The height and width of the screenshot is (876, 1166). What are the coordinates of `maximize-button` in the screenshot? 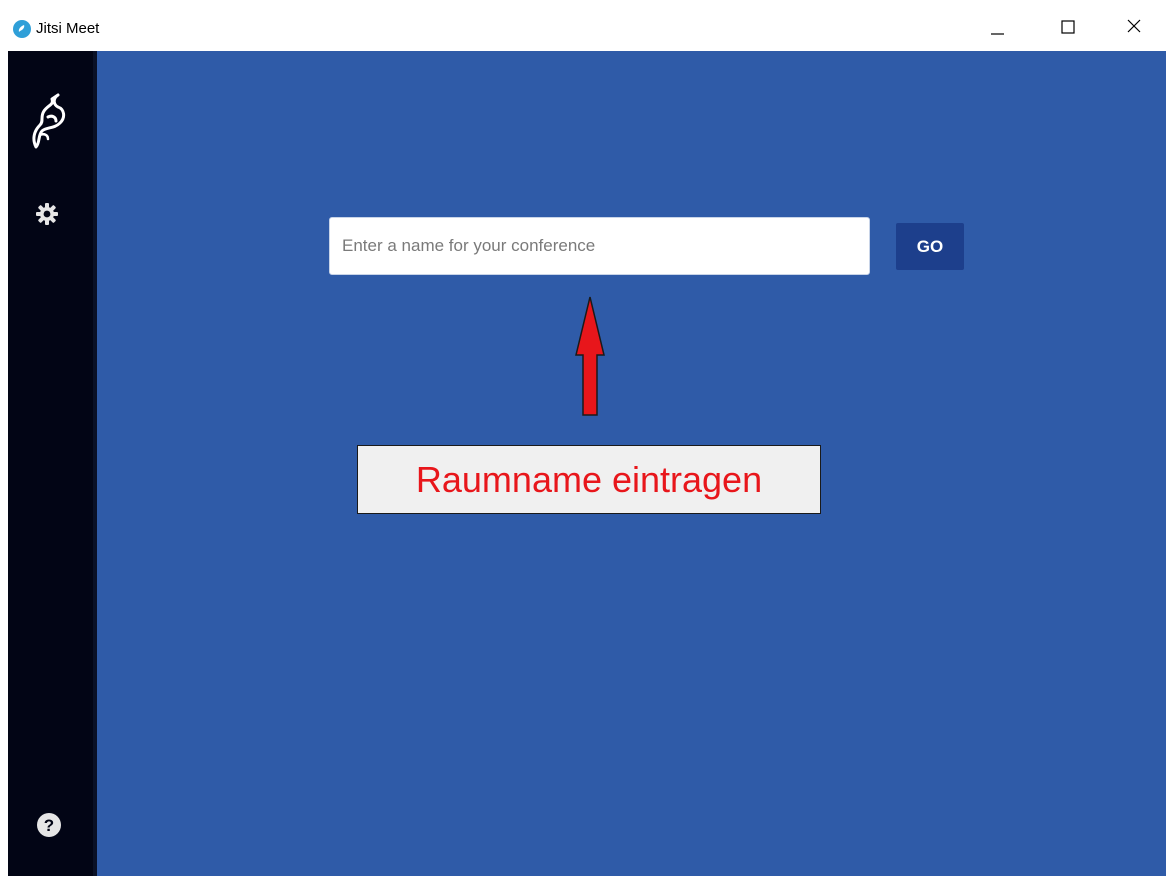 It's located at (1068, 27).